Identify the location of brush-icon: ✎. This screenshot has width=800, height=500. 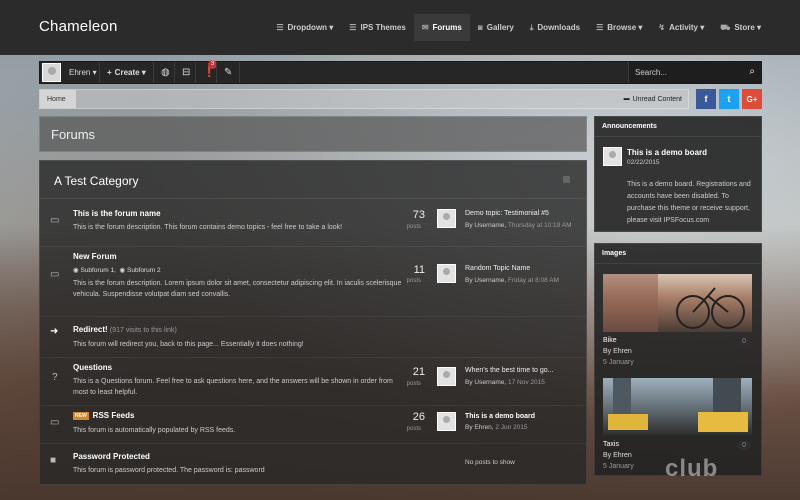
(228, 72).